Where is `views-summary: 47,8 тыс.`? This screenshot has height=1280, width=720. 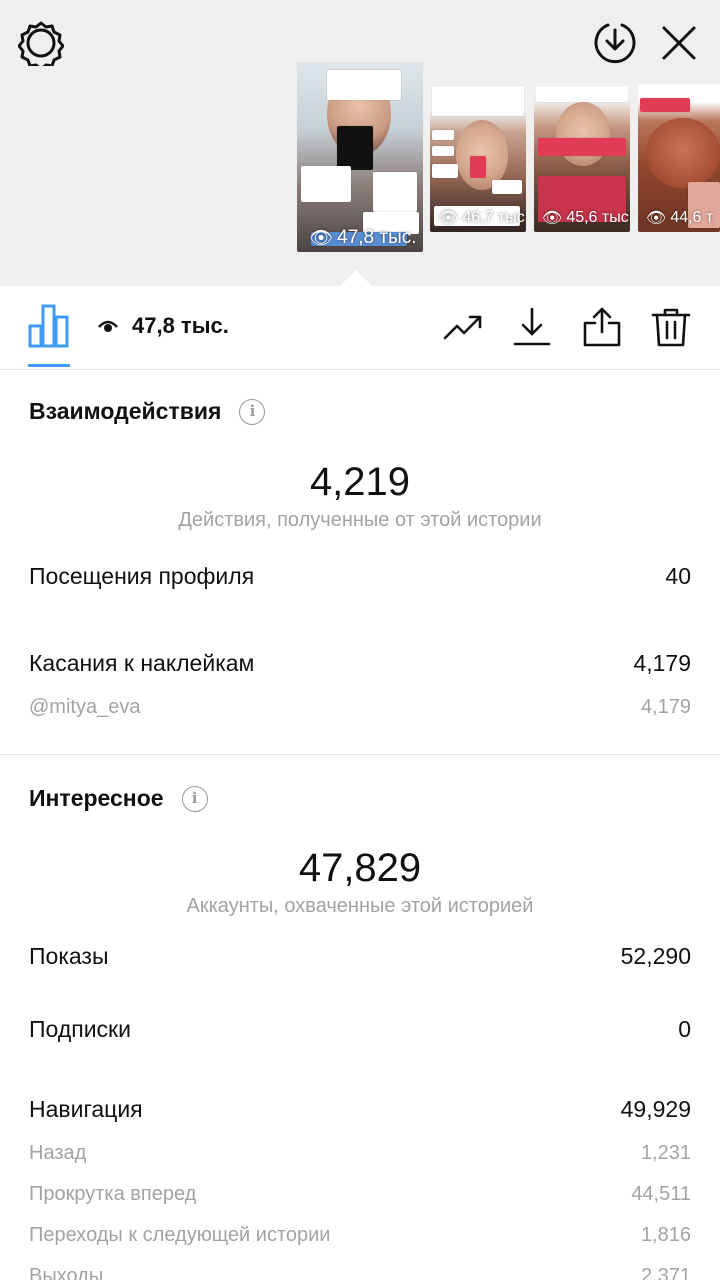
views-summary: 47,8 тыс. is located at coordinates (163, 326).